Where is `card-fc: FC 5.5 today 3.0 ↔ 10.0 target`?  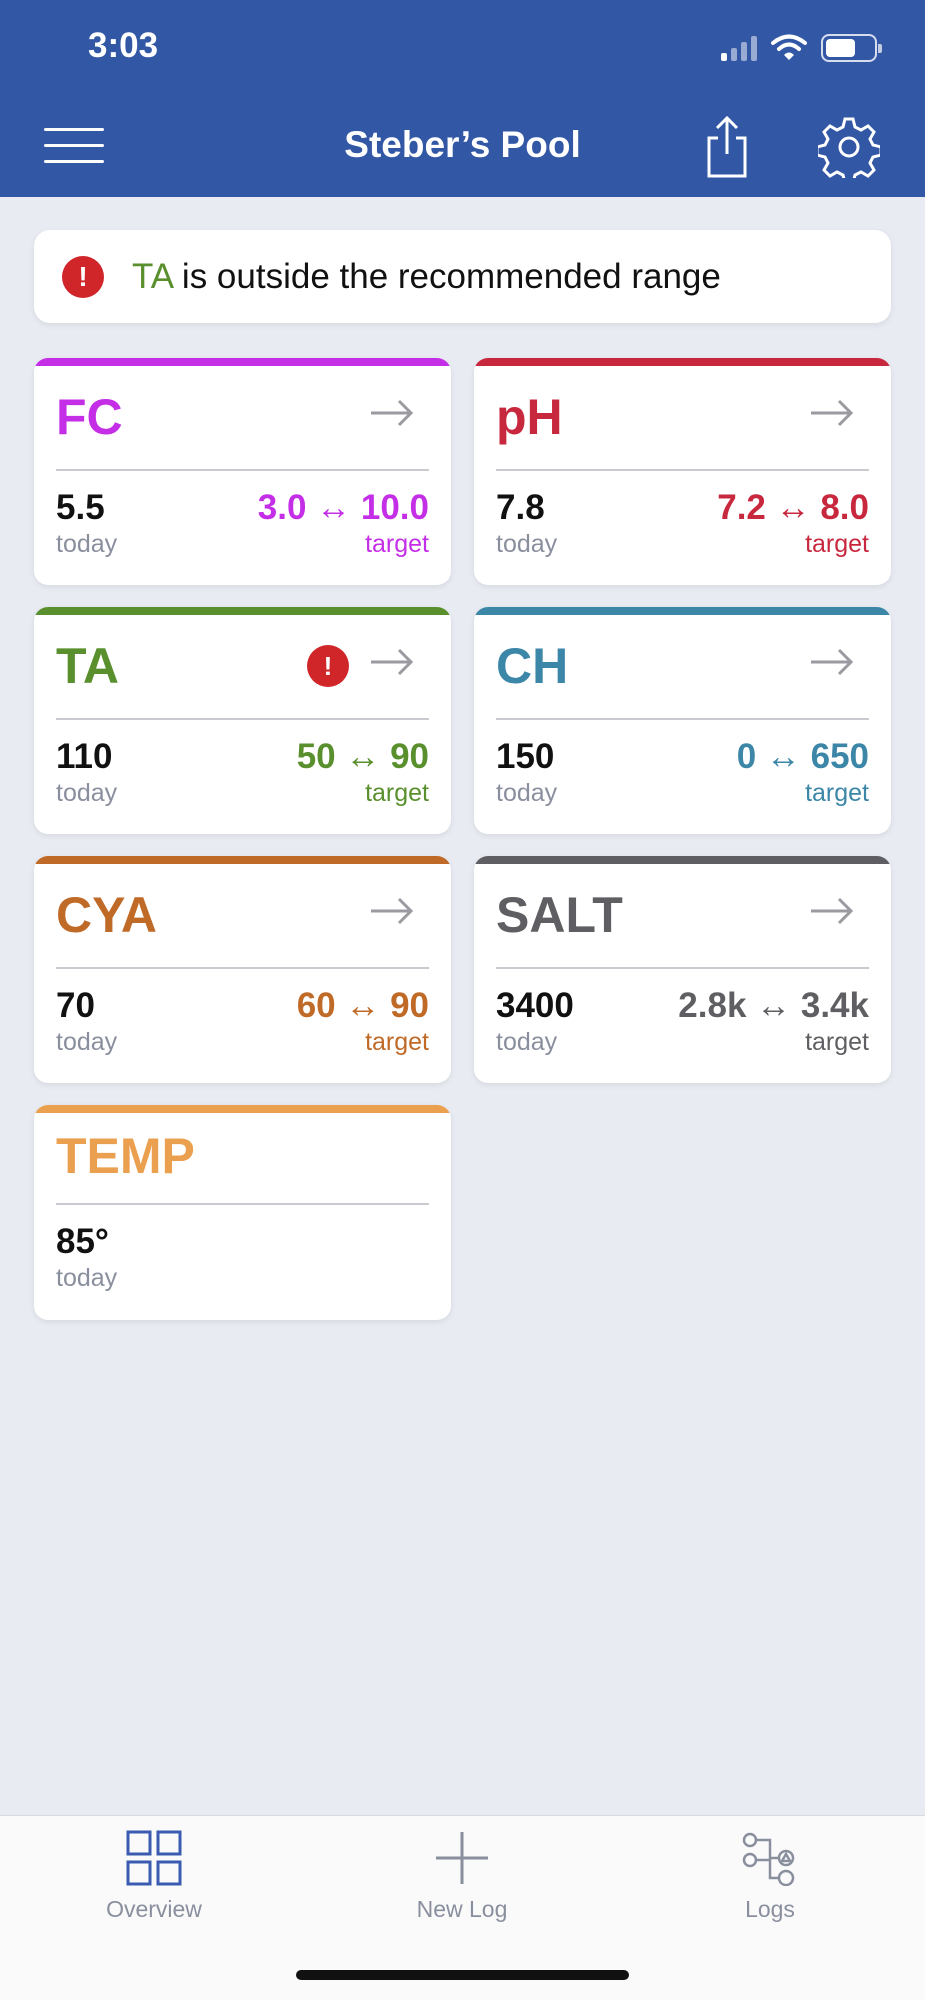
card-fc: FC 5.5 today 3.0 ↔ 10.0 target is located at coordinates (242, 471).